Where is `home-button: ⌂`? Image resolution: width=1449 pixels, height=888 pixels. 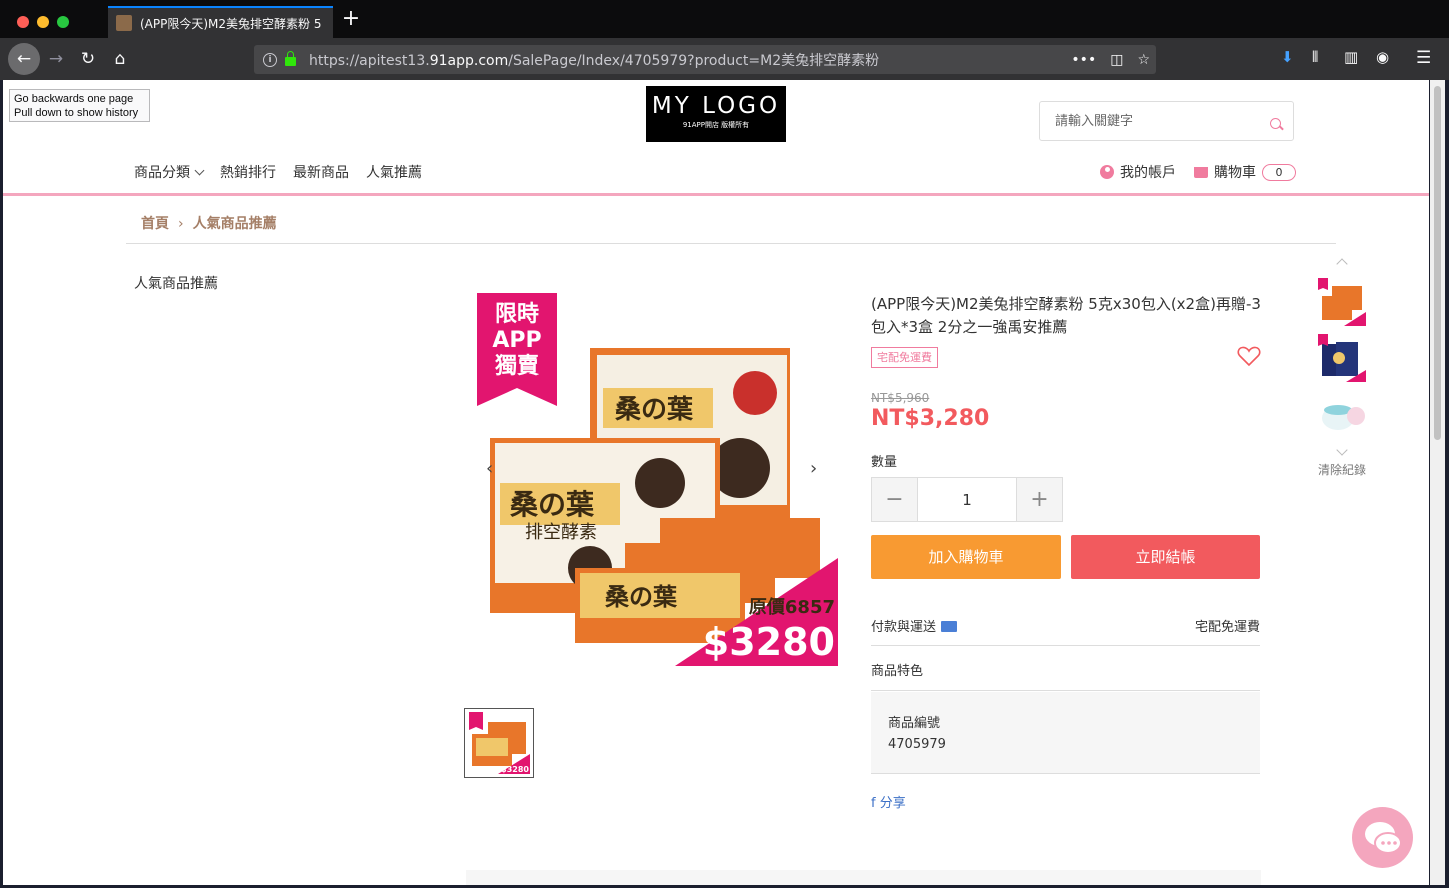 home-button: ⌂ is located at coordinates (120, 59).